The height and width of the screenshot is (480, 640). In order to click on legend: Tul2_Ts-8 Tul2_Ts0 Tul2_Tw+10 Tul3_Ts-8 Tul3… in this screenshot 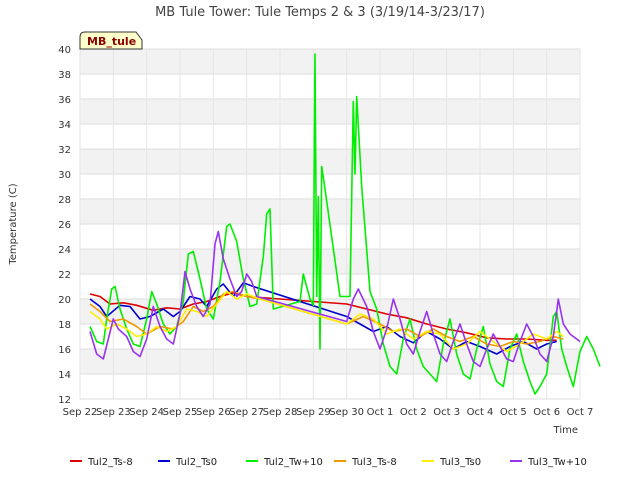, I will do `click(328, 462)`.